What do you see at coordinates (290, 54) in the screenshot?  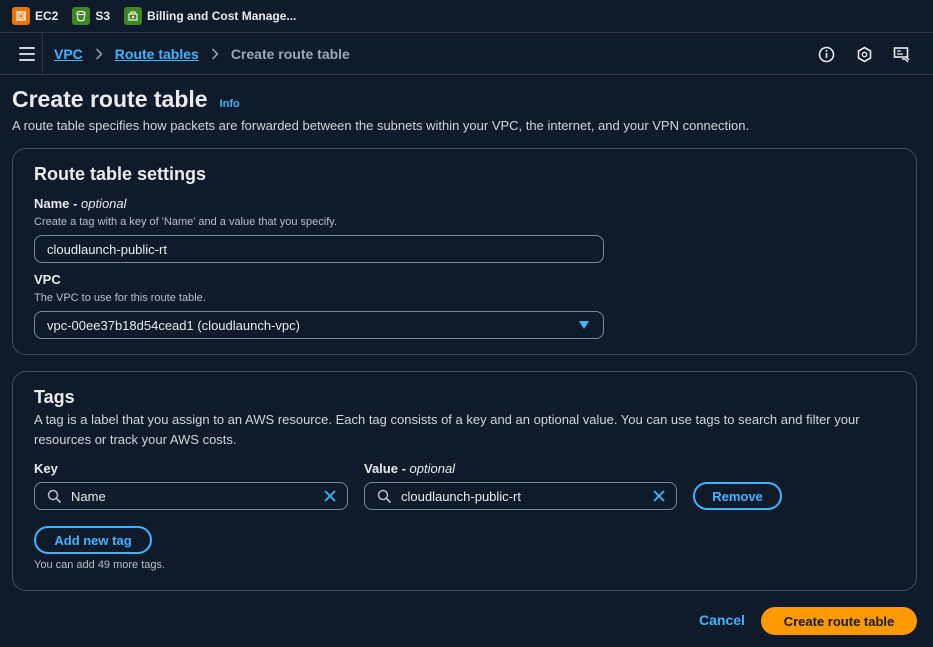 I see `breadcrumb-current: Create route table` at bounding box center [290, 54].